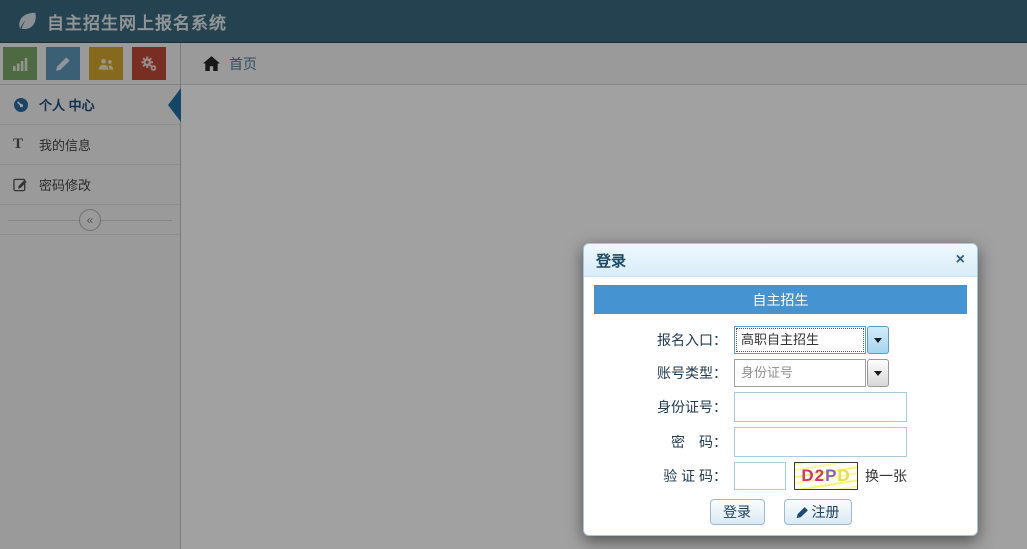  What do you see at coordinates (886, 476) in the screenshot?
I see `captcha-refresh-link: 换一张` at bounding box center [886, 476].